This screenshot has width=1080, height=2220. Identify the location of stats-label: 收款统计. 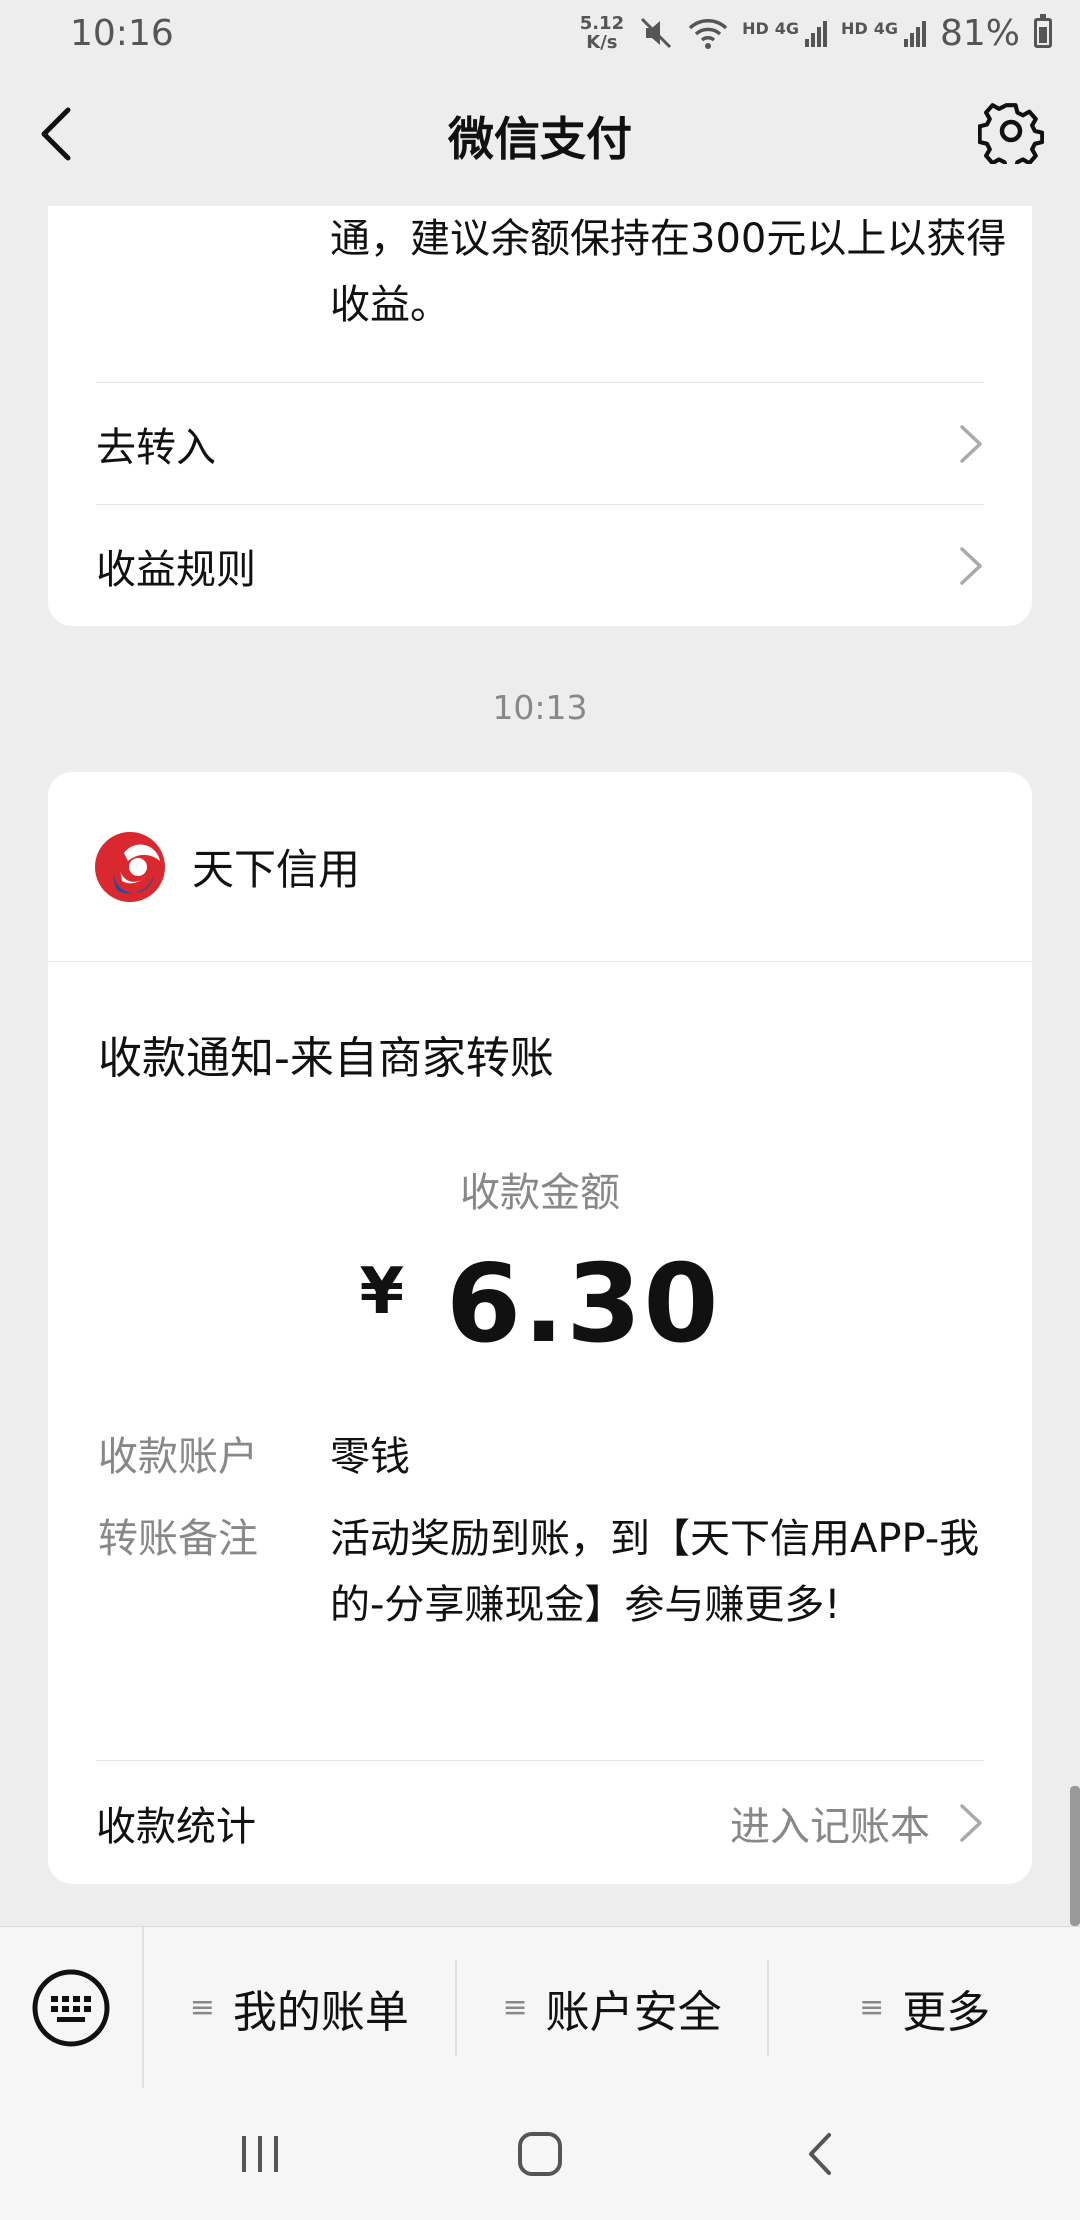
(176, 1826).